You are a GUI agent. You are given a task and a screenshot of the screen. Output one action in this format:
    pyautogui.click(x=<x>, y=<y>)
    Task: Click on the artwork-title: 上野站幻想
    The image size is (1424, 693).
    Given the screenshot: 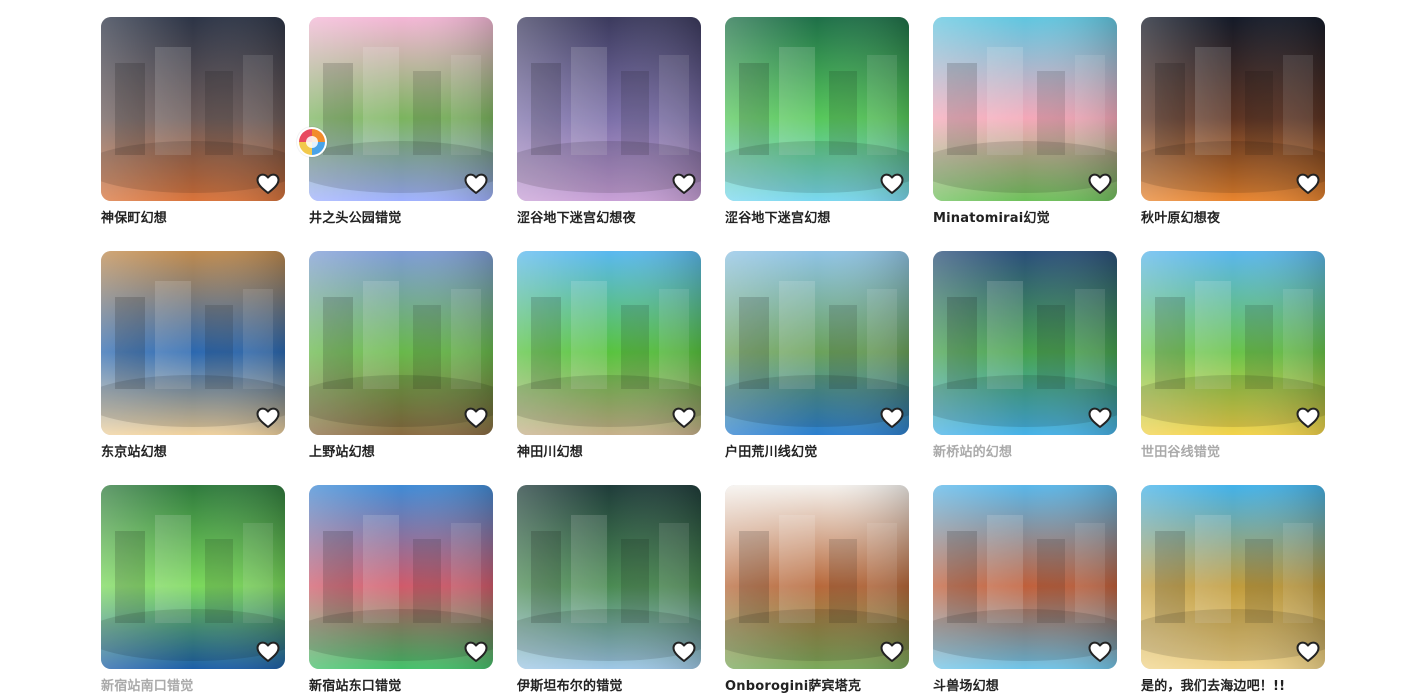 What is the action you would take?
    pyautogui.click(x=409, y=450)
    